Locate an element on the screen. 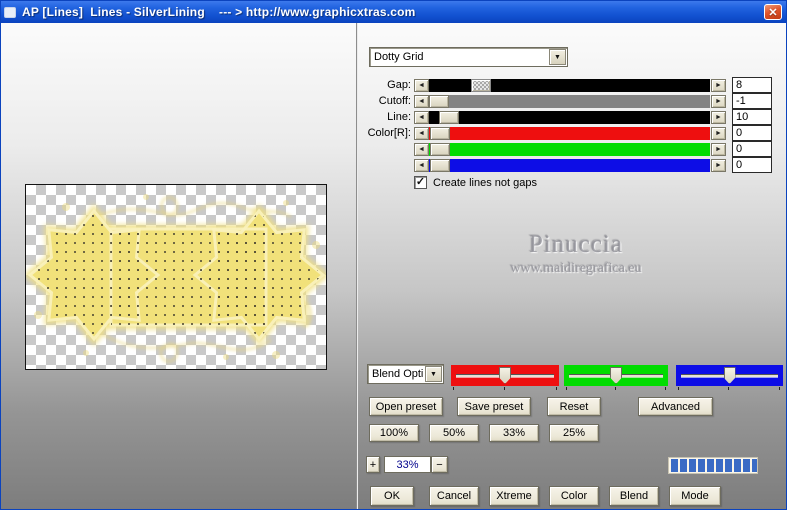 The width and height of the screenshot is (787, 510). create-lines-checkbox-label: Create lines not gaps is located at coordinates (485, 182).